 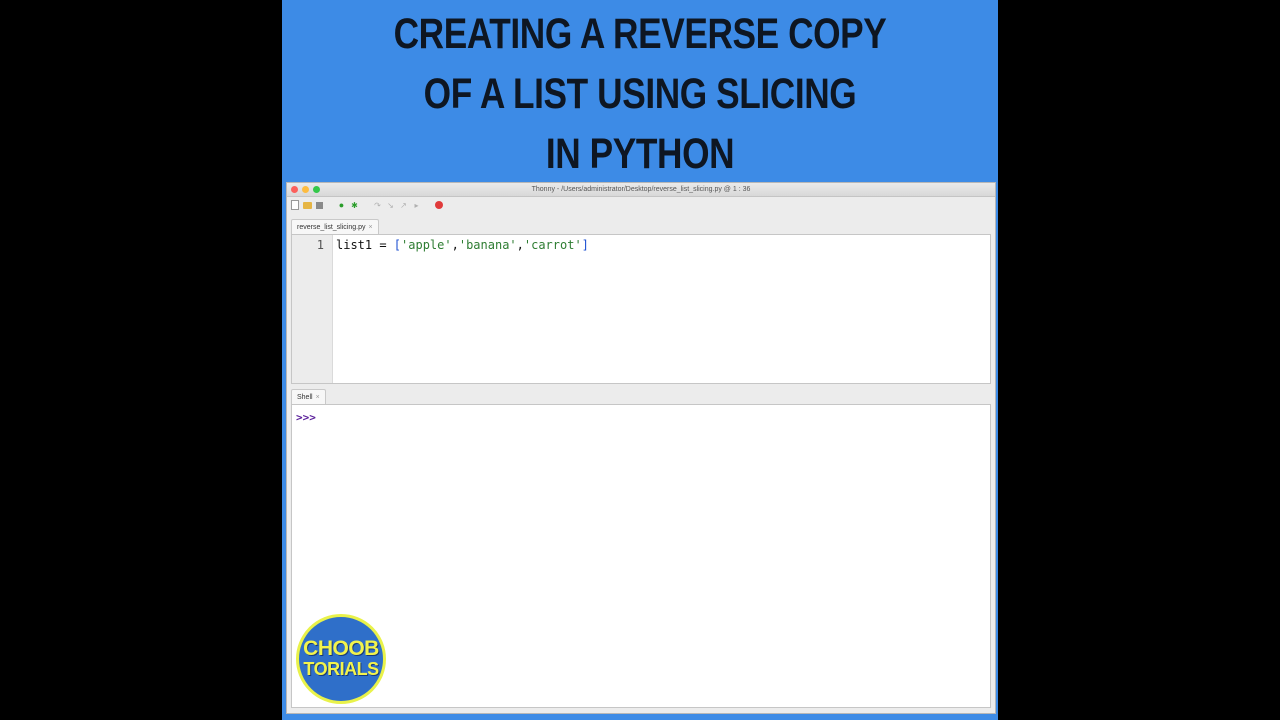 I want to click on step-out-icon: ↗, so click(x=403, y=205).